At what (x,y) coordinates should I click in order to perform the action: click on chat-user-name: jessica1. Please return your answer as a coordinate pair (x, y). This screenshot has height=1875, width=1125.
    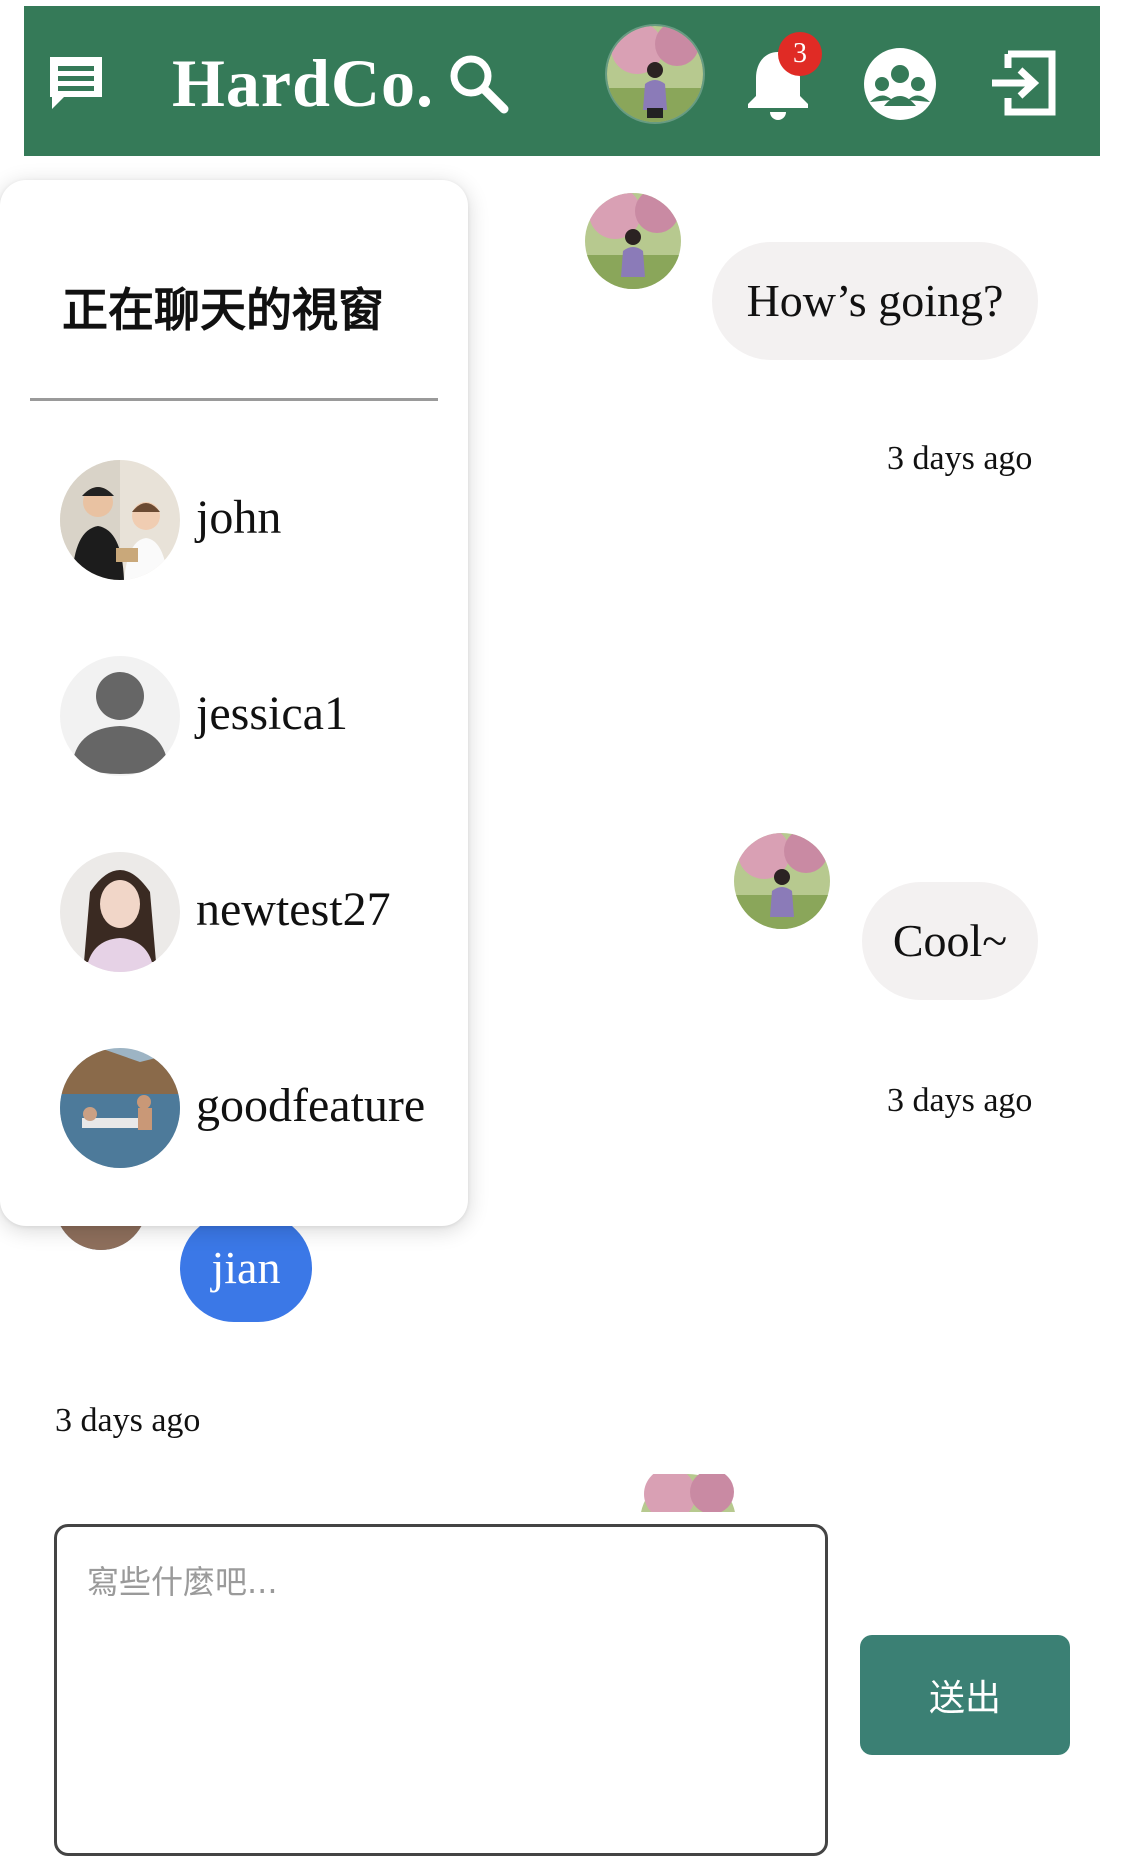
    Looking at the image, I should click on (272, 713).